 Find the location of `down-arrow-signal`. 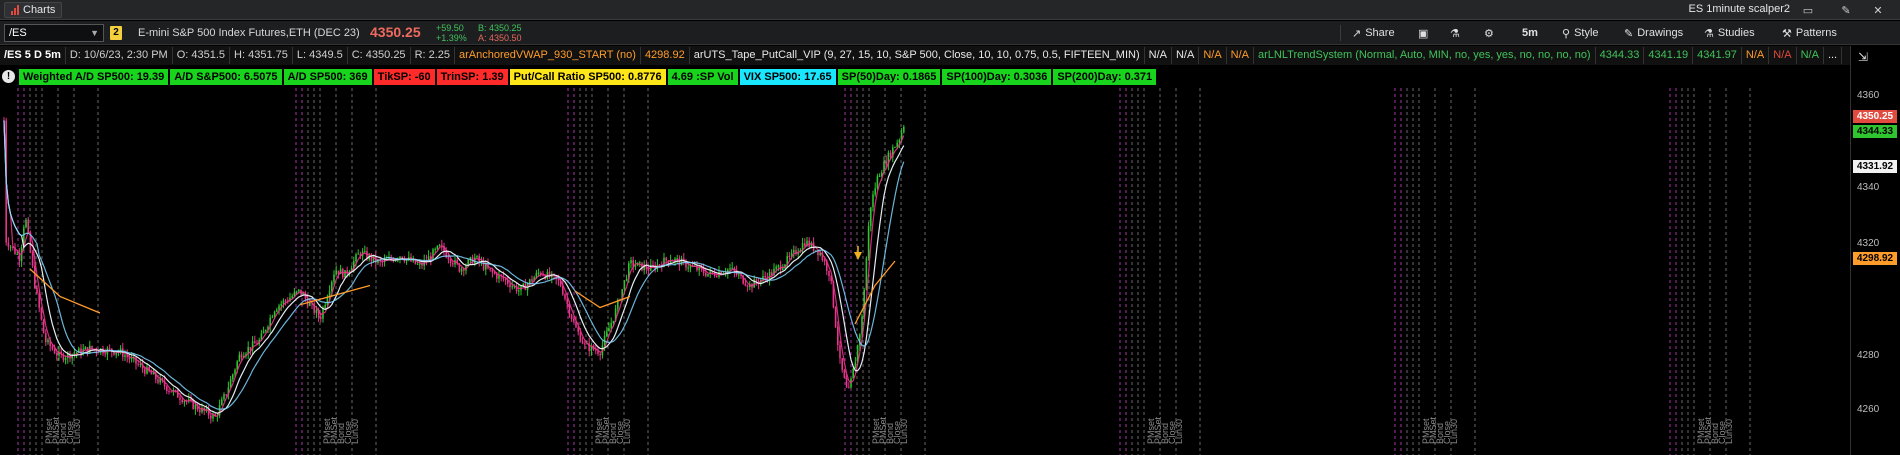

down-arrow-signal is located at coordinates (858, 256).